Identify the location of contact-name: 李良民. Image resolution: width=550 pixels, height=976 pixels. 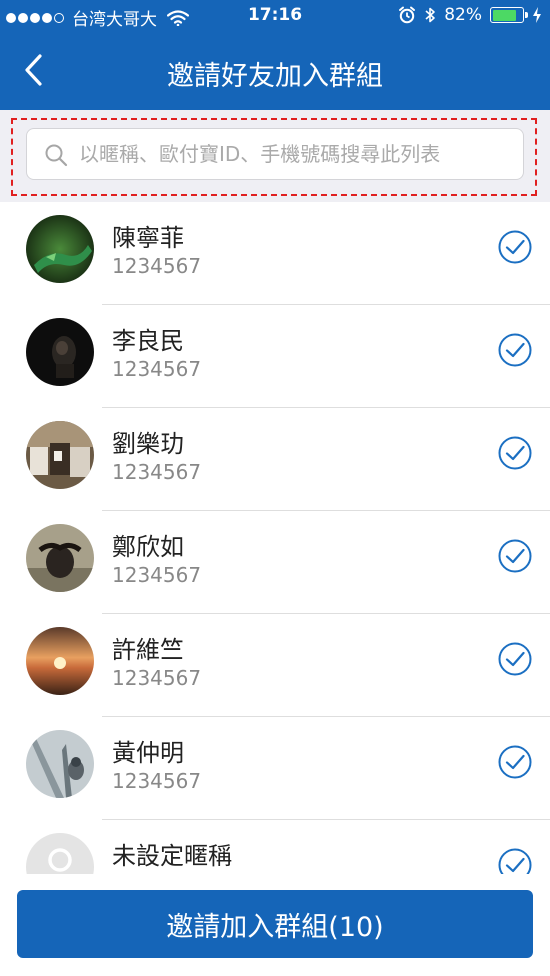
(148, 341).